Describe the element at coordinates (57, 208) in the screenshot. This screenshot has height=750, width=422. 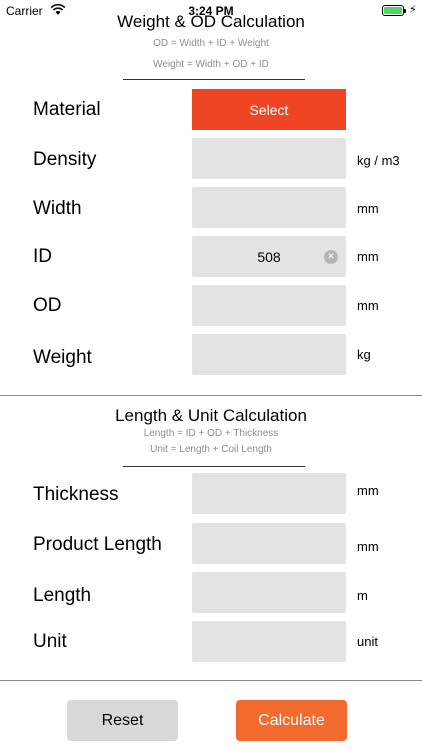
I see `width-label: Width` at that location.